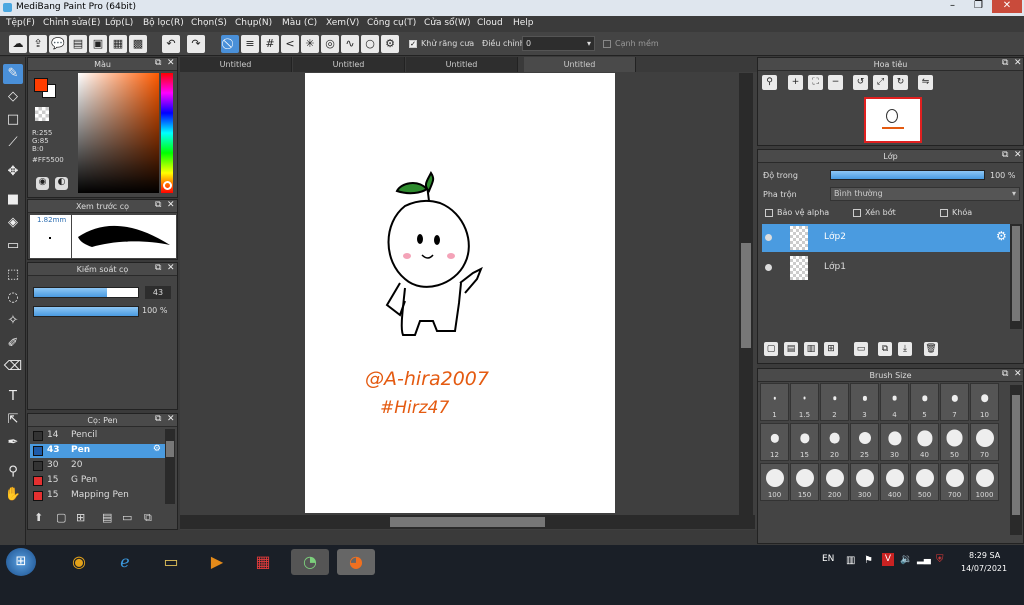  Describe the element at coordinates (42, 114) in the screenshot. I see `transparent-color-swatch` at that location.